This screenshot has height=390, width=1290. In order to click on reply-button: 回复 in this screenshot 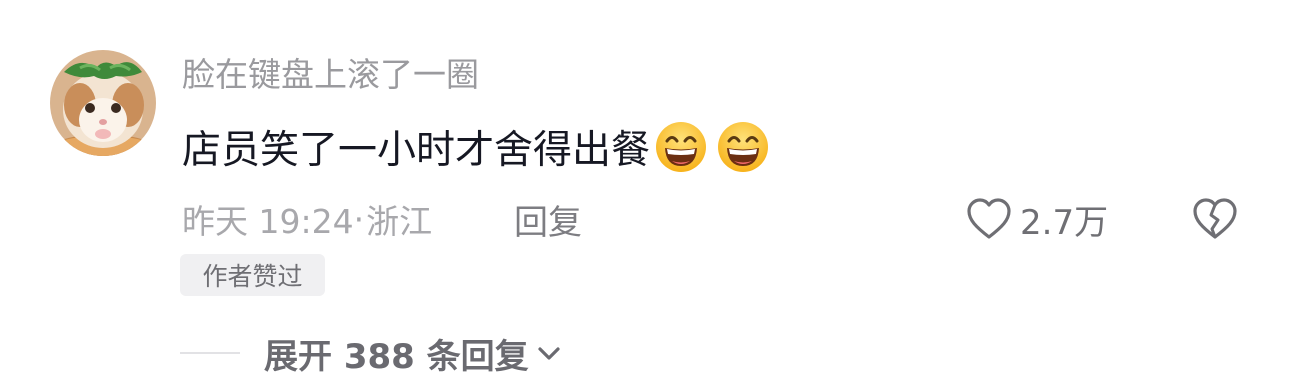, I will do `click(548, 219)`.